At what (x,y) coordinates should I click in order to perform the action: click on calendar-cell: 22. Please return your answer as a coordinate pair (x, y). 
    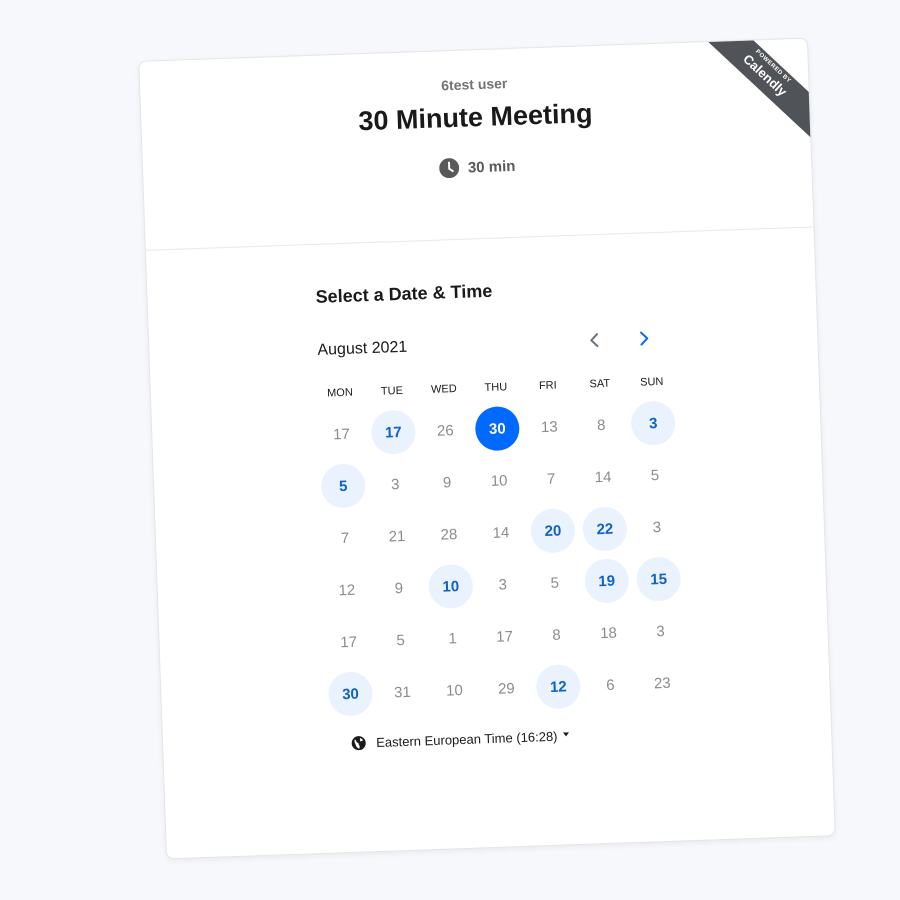
    Looking at the image, I should click on (605, 529).